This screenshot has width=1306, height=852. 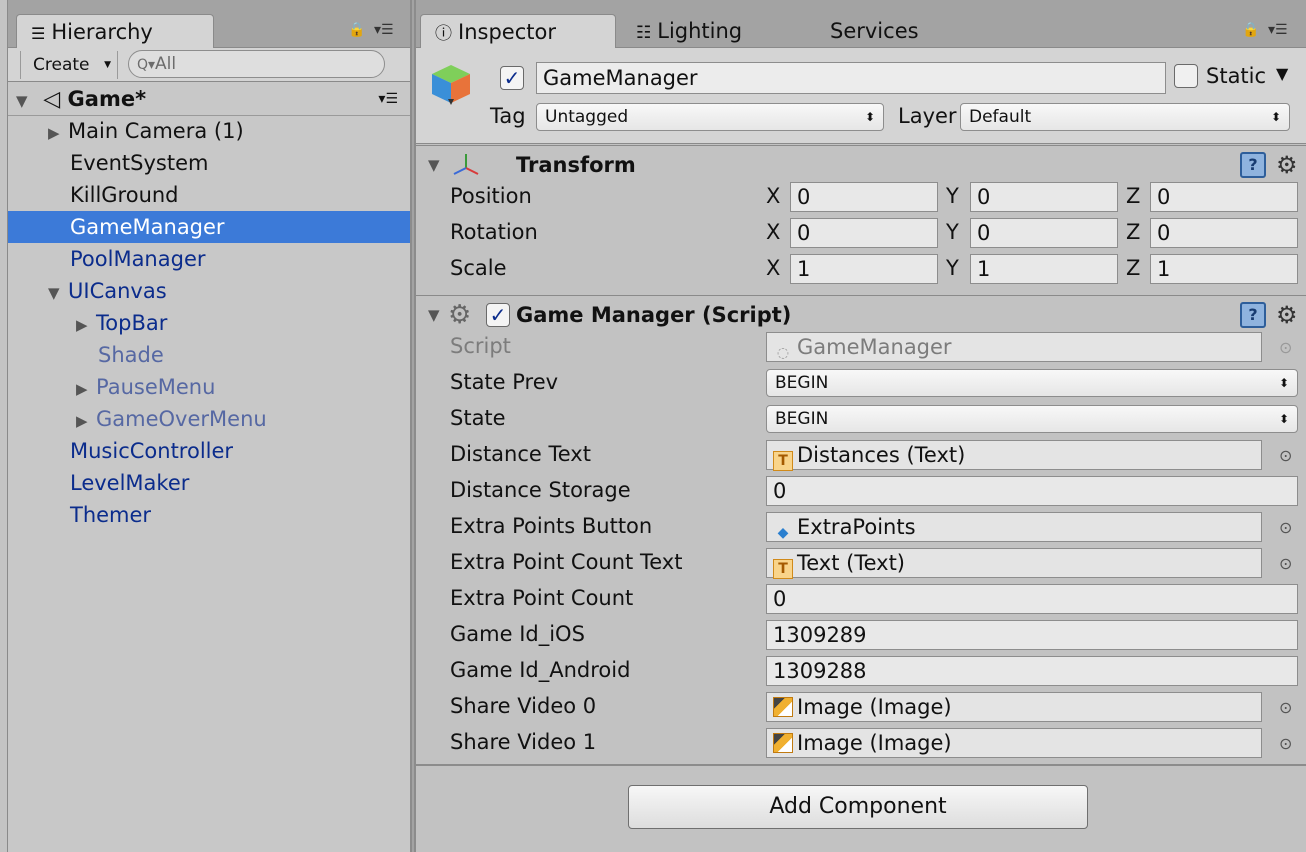 What do you see at coordinates (861, 315) in the screenshot?
I see `script-component-header: ▼ ⚙ ✓ Game Manager (Script) ? ⚙` at bounding box center [861, 315].